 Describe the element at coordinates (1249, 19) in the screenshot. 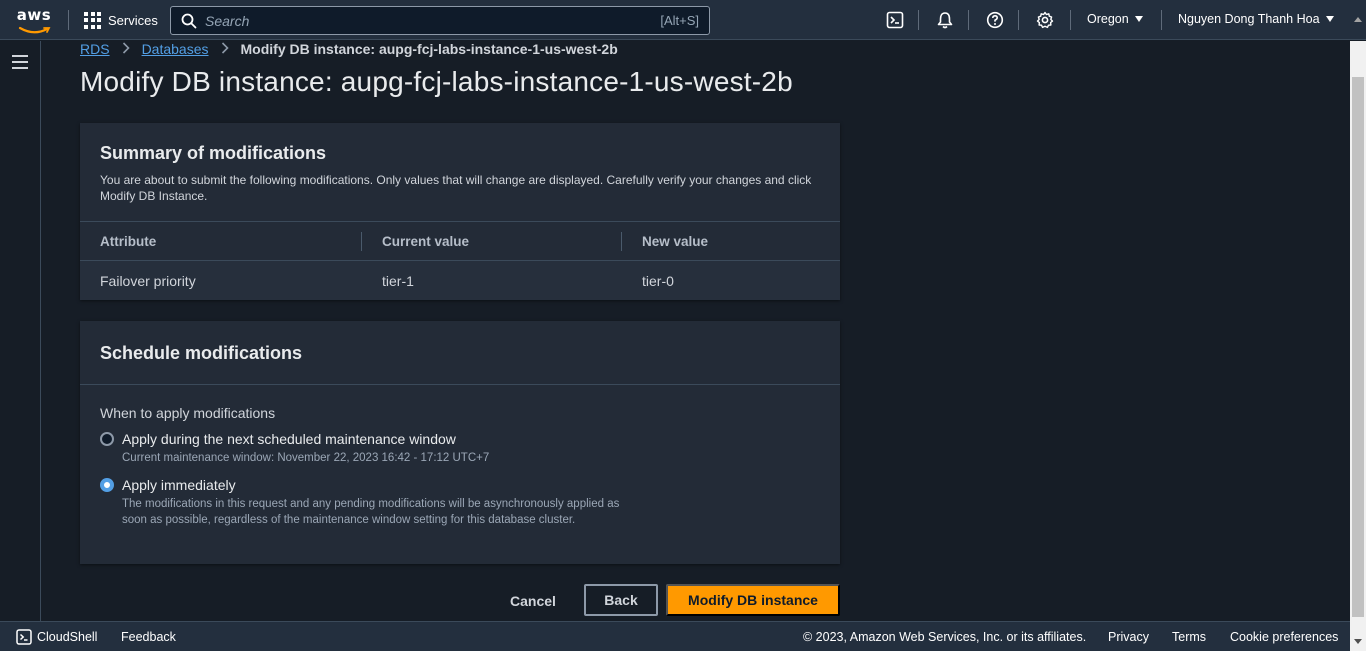

I see `user-name: Nguyen Dong Thanh Hoa` at that location.